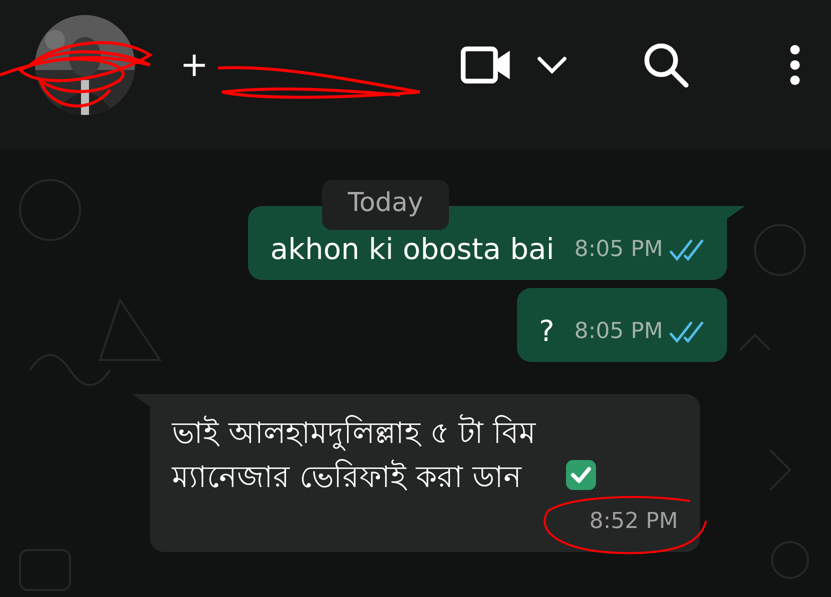  Describe the element at coordinates (633, 521) in the screenshot. I see `message-time: 8:52 PM` at that location.